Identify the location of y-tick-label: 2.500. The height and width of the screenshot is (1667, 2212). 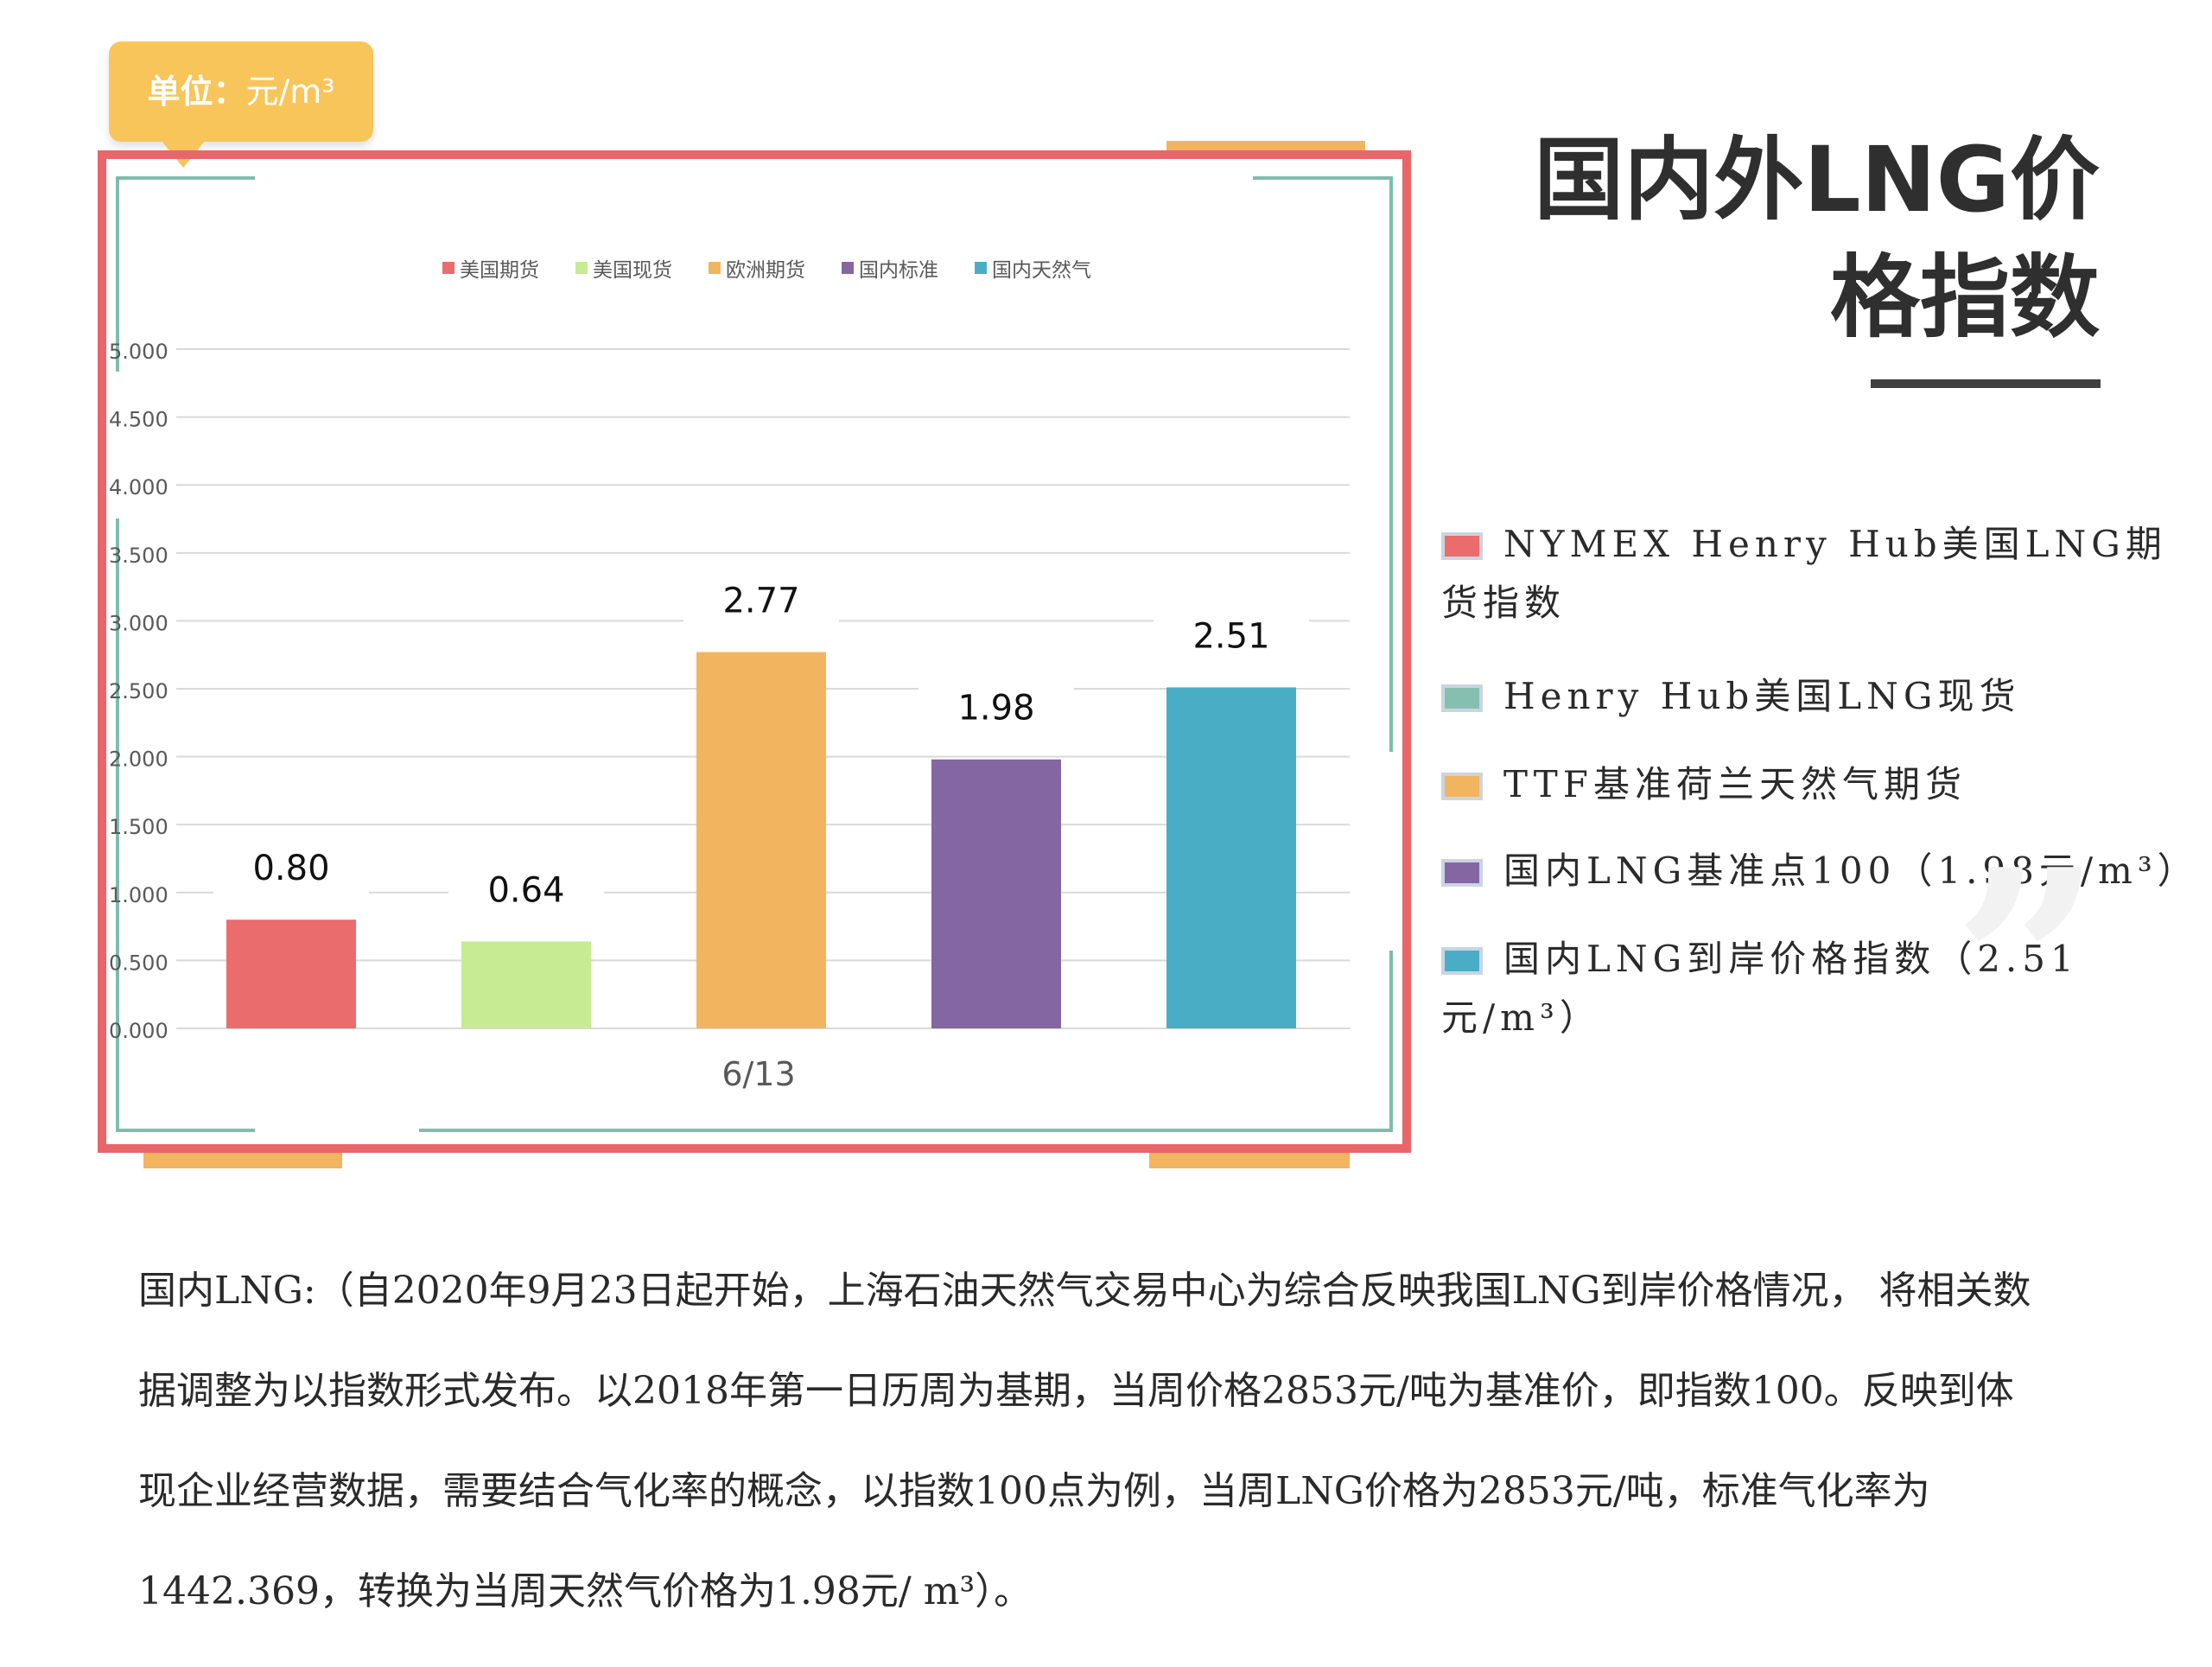
(138, 691).